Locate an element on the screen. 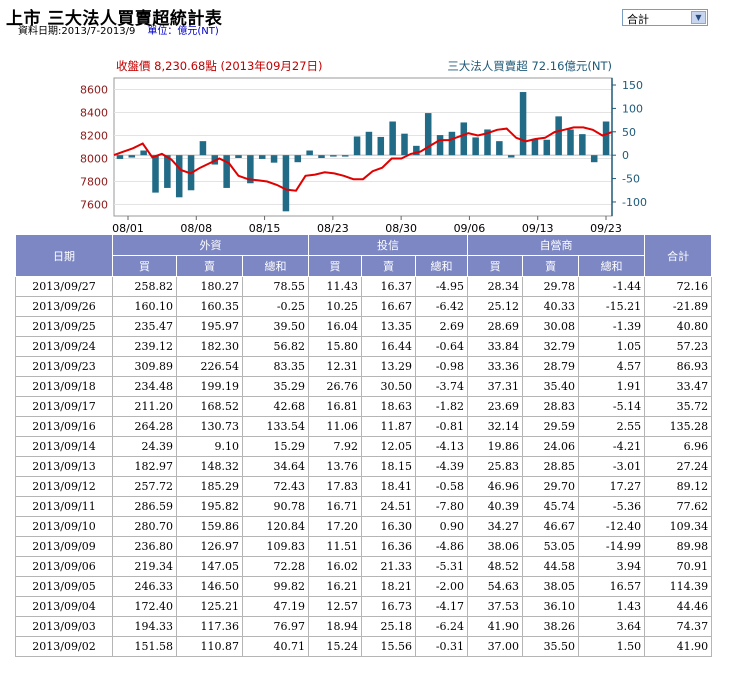 This screenshot has width=732, height=676. col-header-trust-sell: 賣 is located at coordinates (389, 266).